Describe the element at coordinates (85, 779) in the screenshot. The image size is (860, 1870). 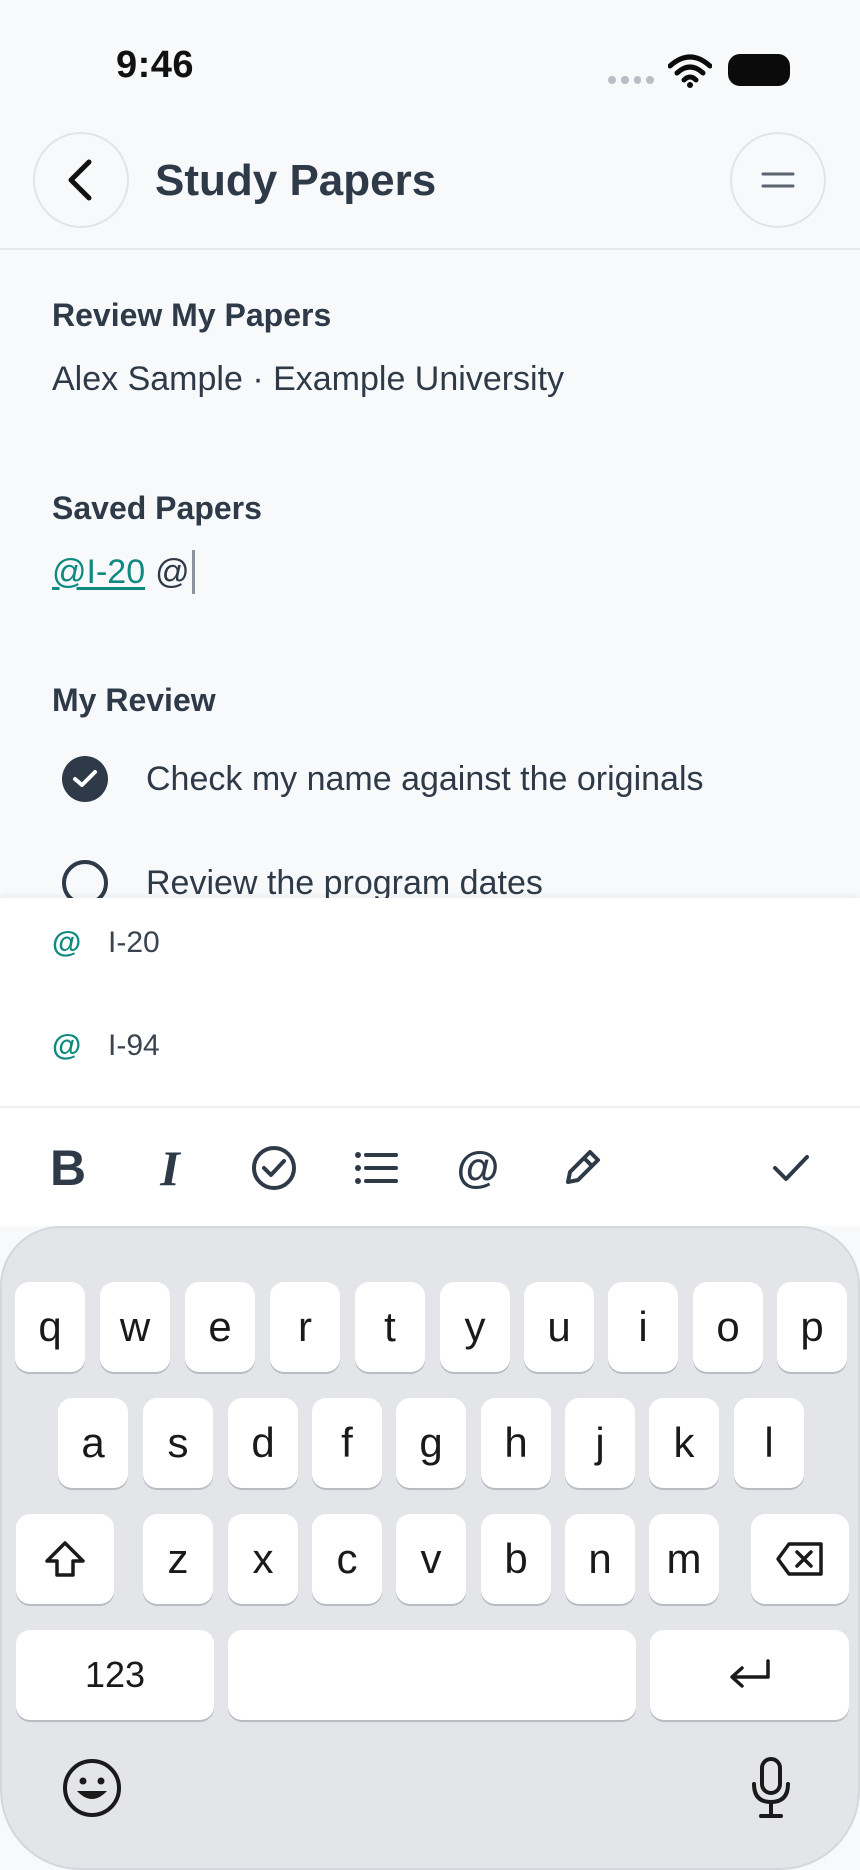
I see `checked-circle-icon` at that location.